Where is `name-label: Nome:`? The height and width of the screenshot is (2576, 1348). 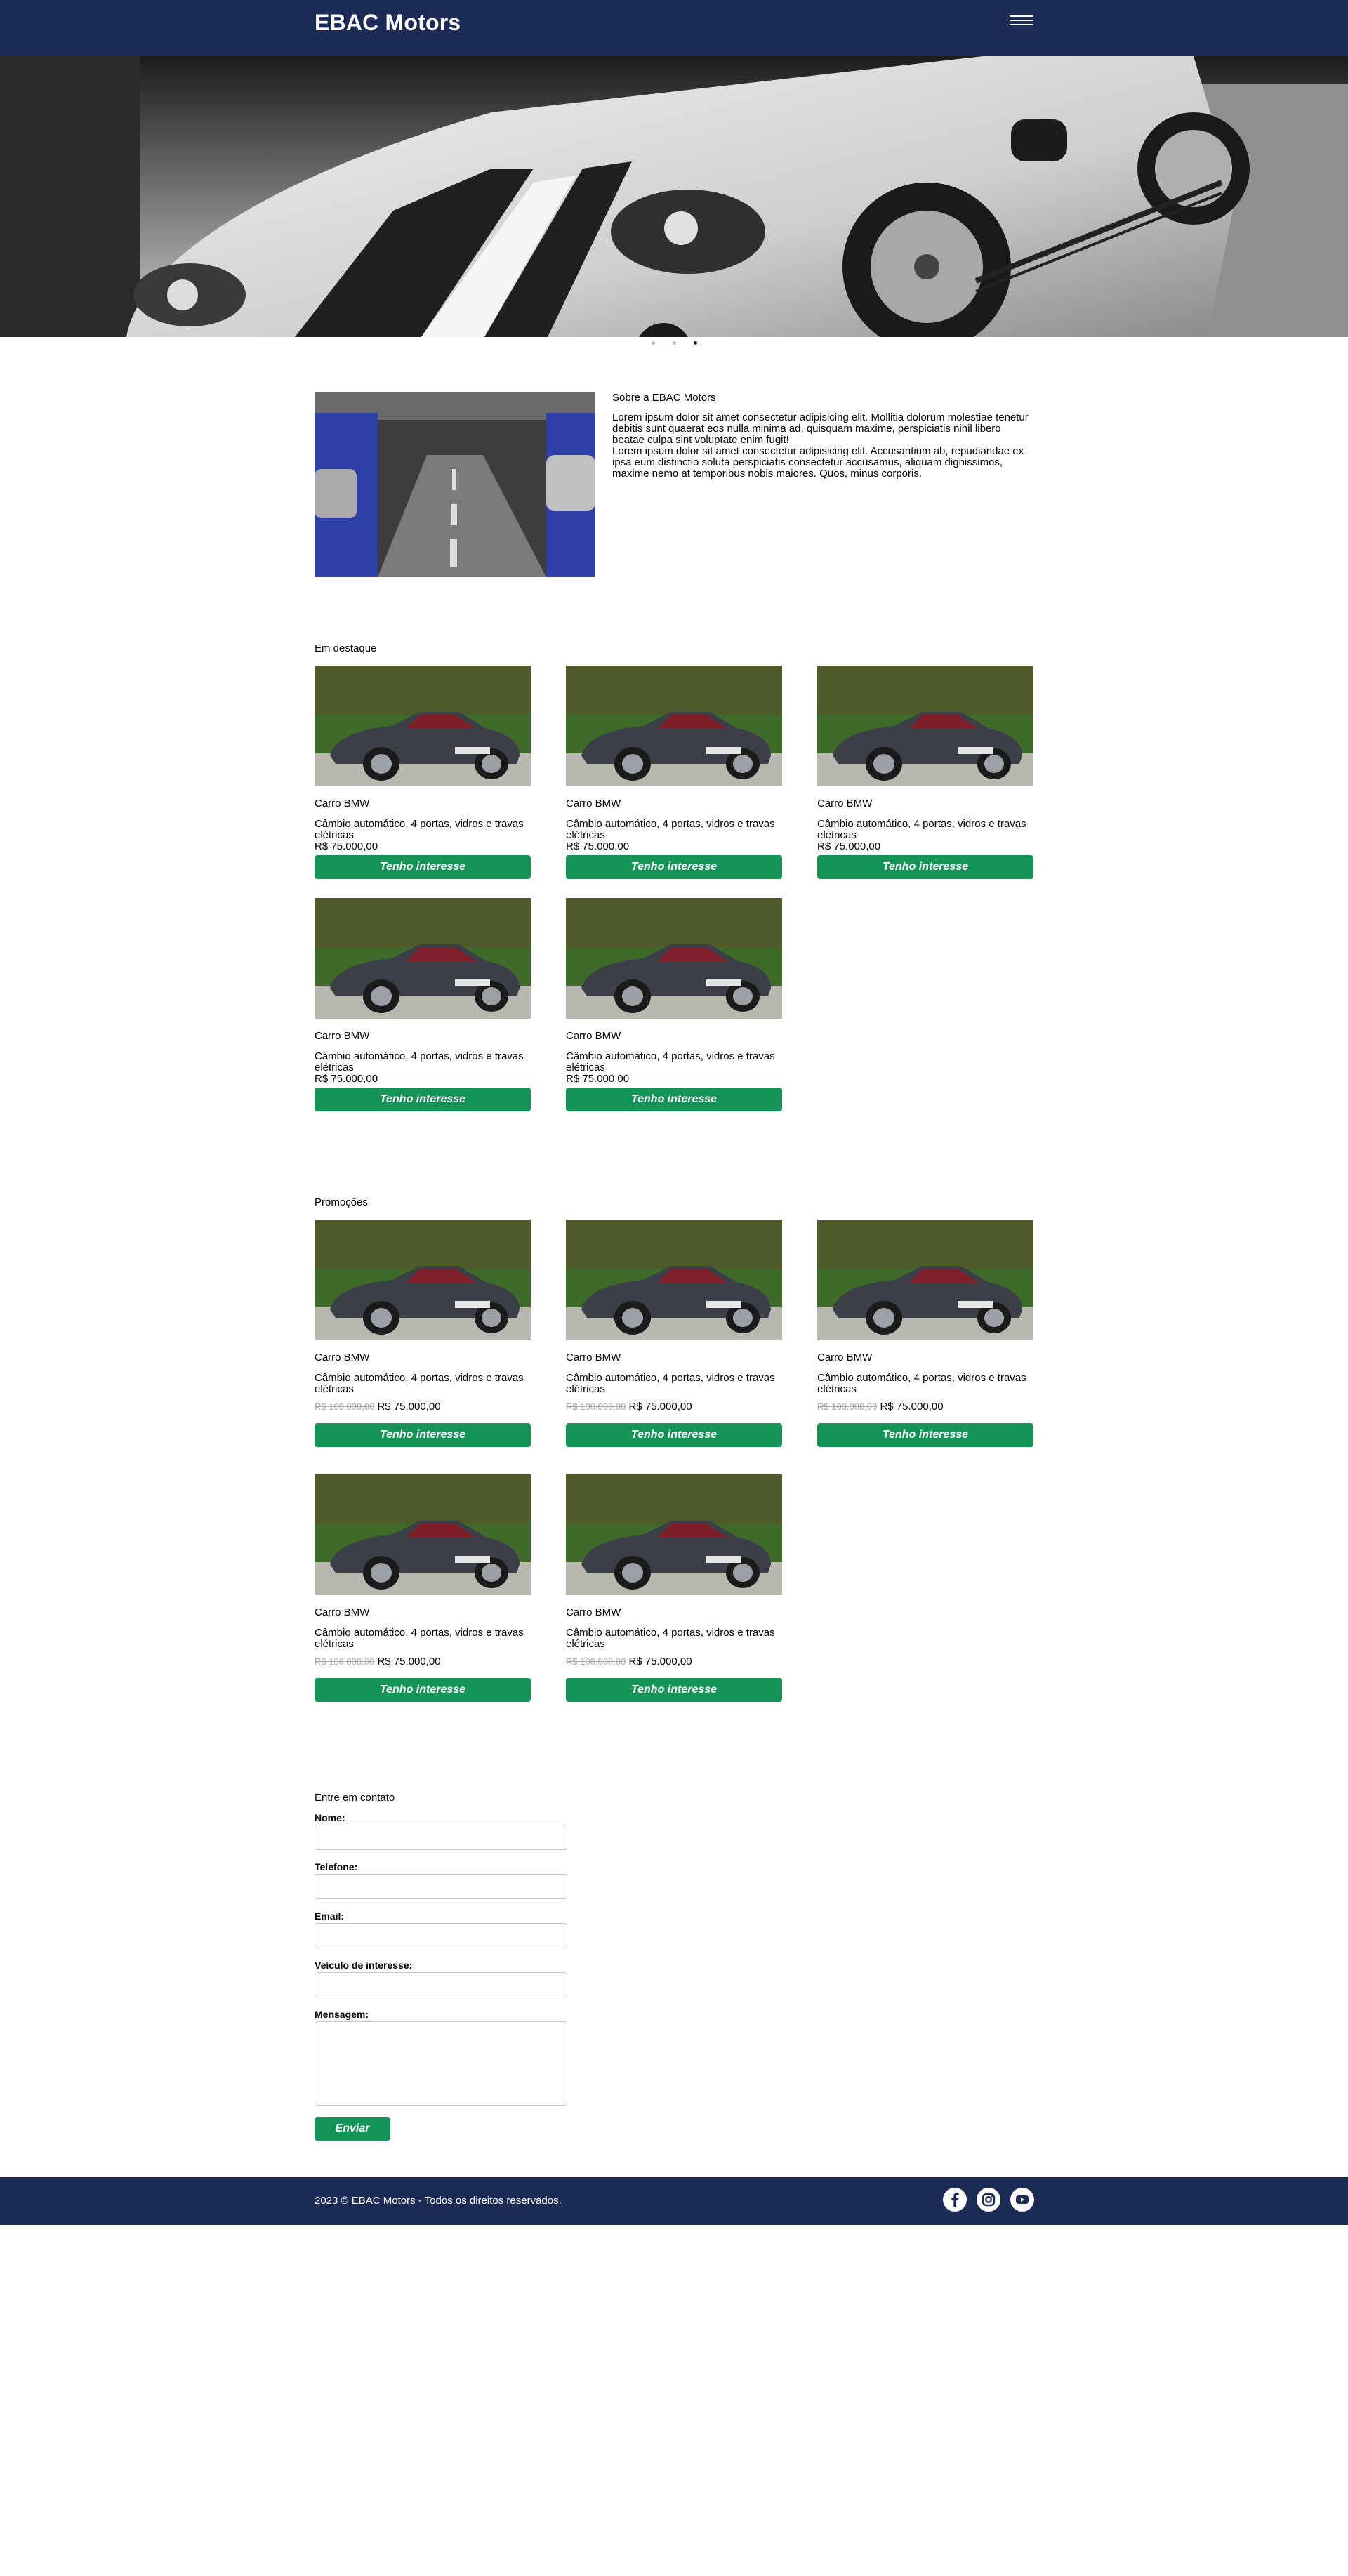
name-label: Nome: is located at coordinates (330, 1817).